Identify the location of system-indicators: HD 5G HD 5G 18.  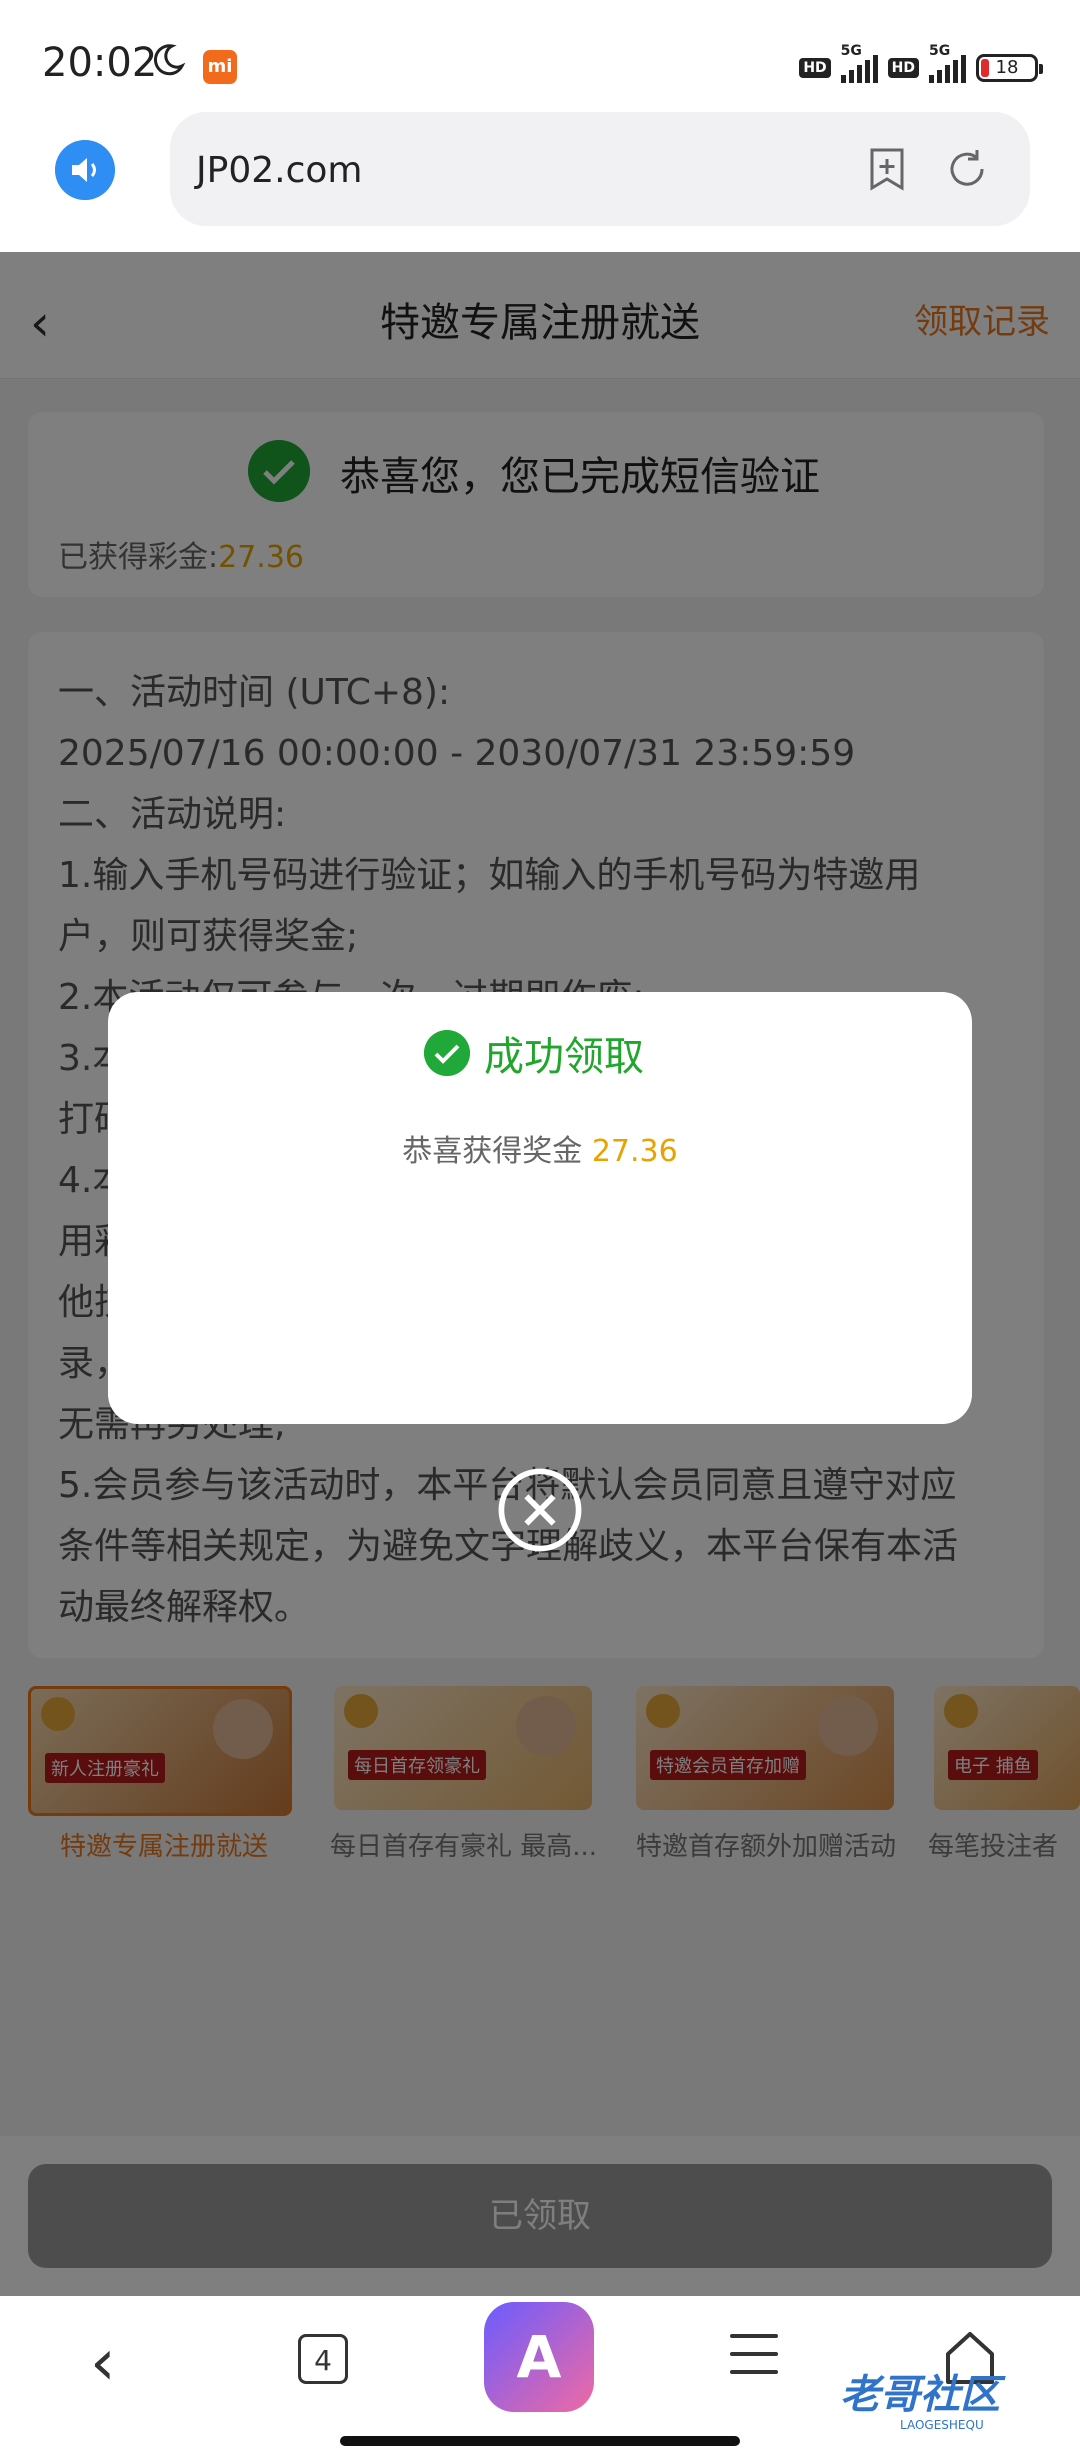
(921, 65).